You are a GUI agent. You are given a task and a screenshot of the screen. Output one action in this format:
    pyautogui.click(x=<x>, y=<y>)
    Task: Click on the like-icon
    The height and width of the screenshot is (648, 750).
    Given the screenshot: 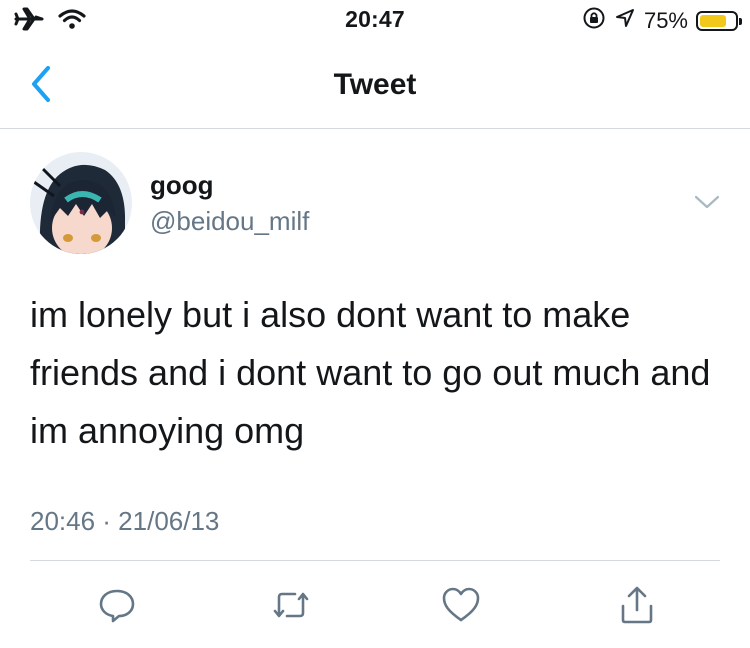 What is the action you would take?
    pyautogui.click(x=461, y=604)
    